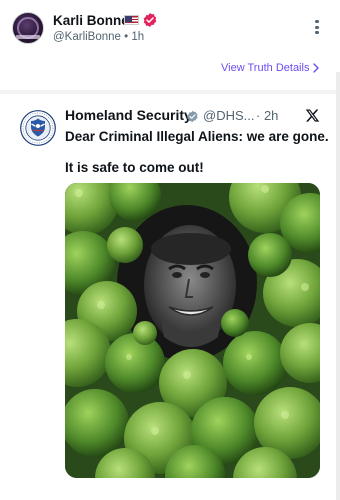 Image resolution: width=340 pixels, height=500 pixels. Describe the element at coordinates (265, 68) in the screenshot. I see `view-truth-details-label: View Truth Details` at that location.